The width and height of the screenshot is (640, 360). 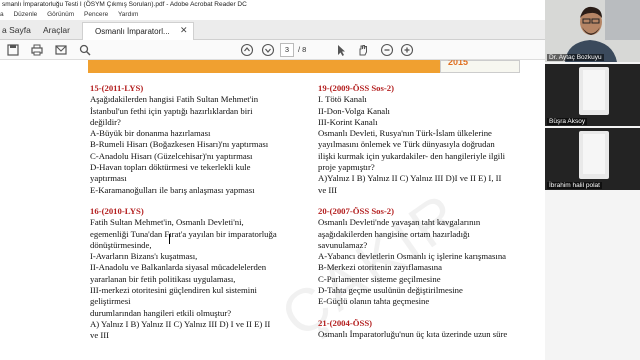 What do you see at coordinates (363, 50) in the screenshot?
I see `hand-tool-icon` at bounding box center [363, 50].